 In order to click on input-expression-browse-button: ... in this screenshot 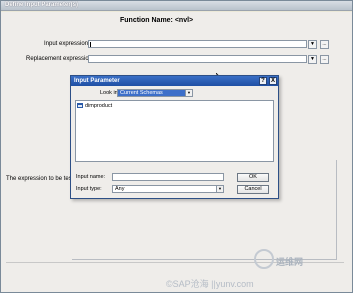, I will do `click(324, 44)`.